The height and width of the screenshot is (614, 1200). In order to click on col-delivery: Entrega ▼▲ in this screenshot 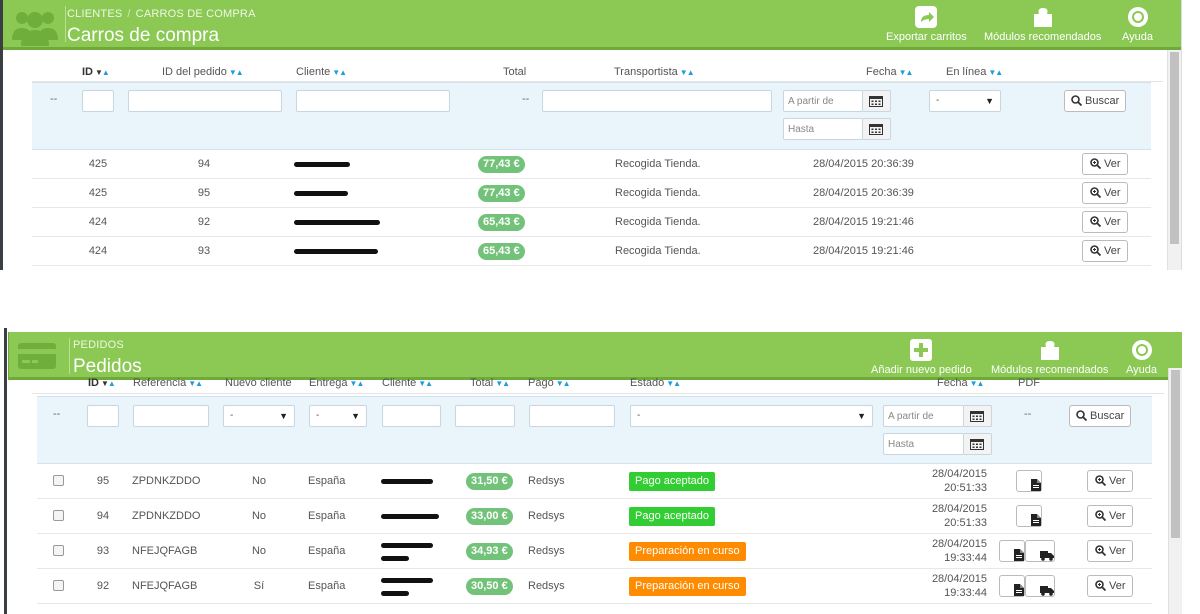, I will do `click(337, 383)`.